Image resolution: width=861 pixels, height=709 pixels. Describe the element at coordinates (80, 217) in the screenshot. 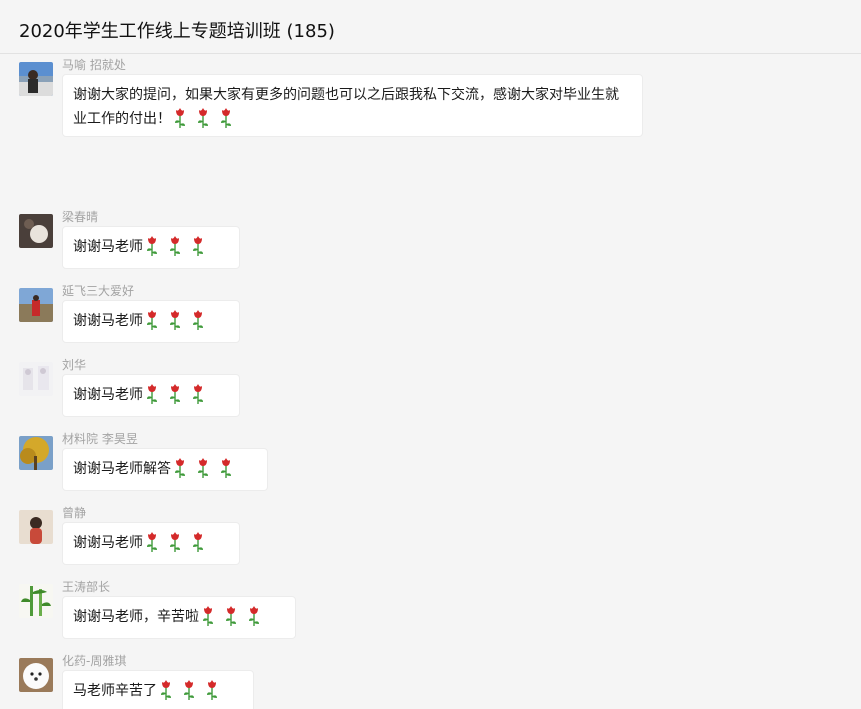

I see `sender-name: 梁春晴` at that location.